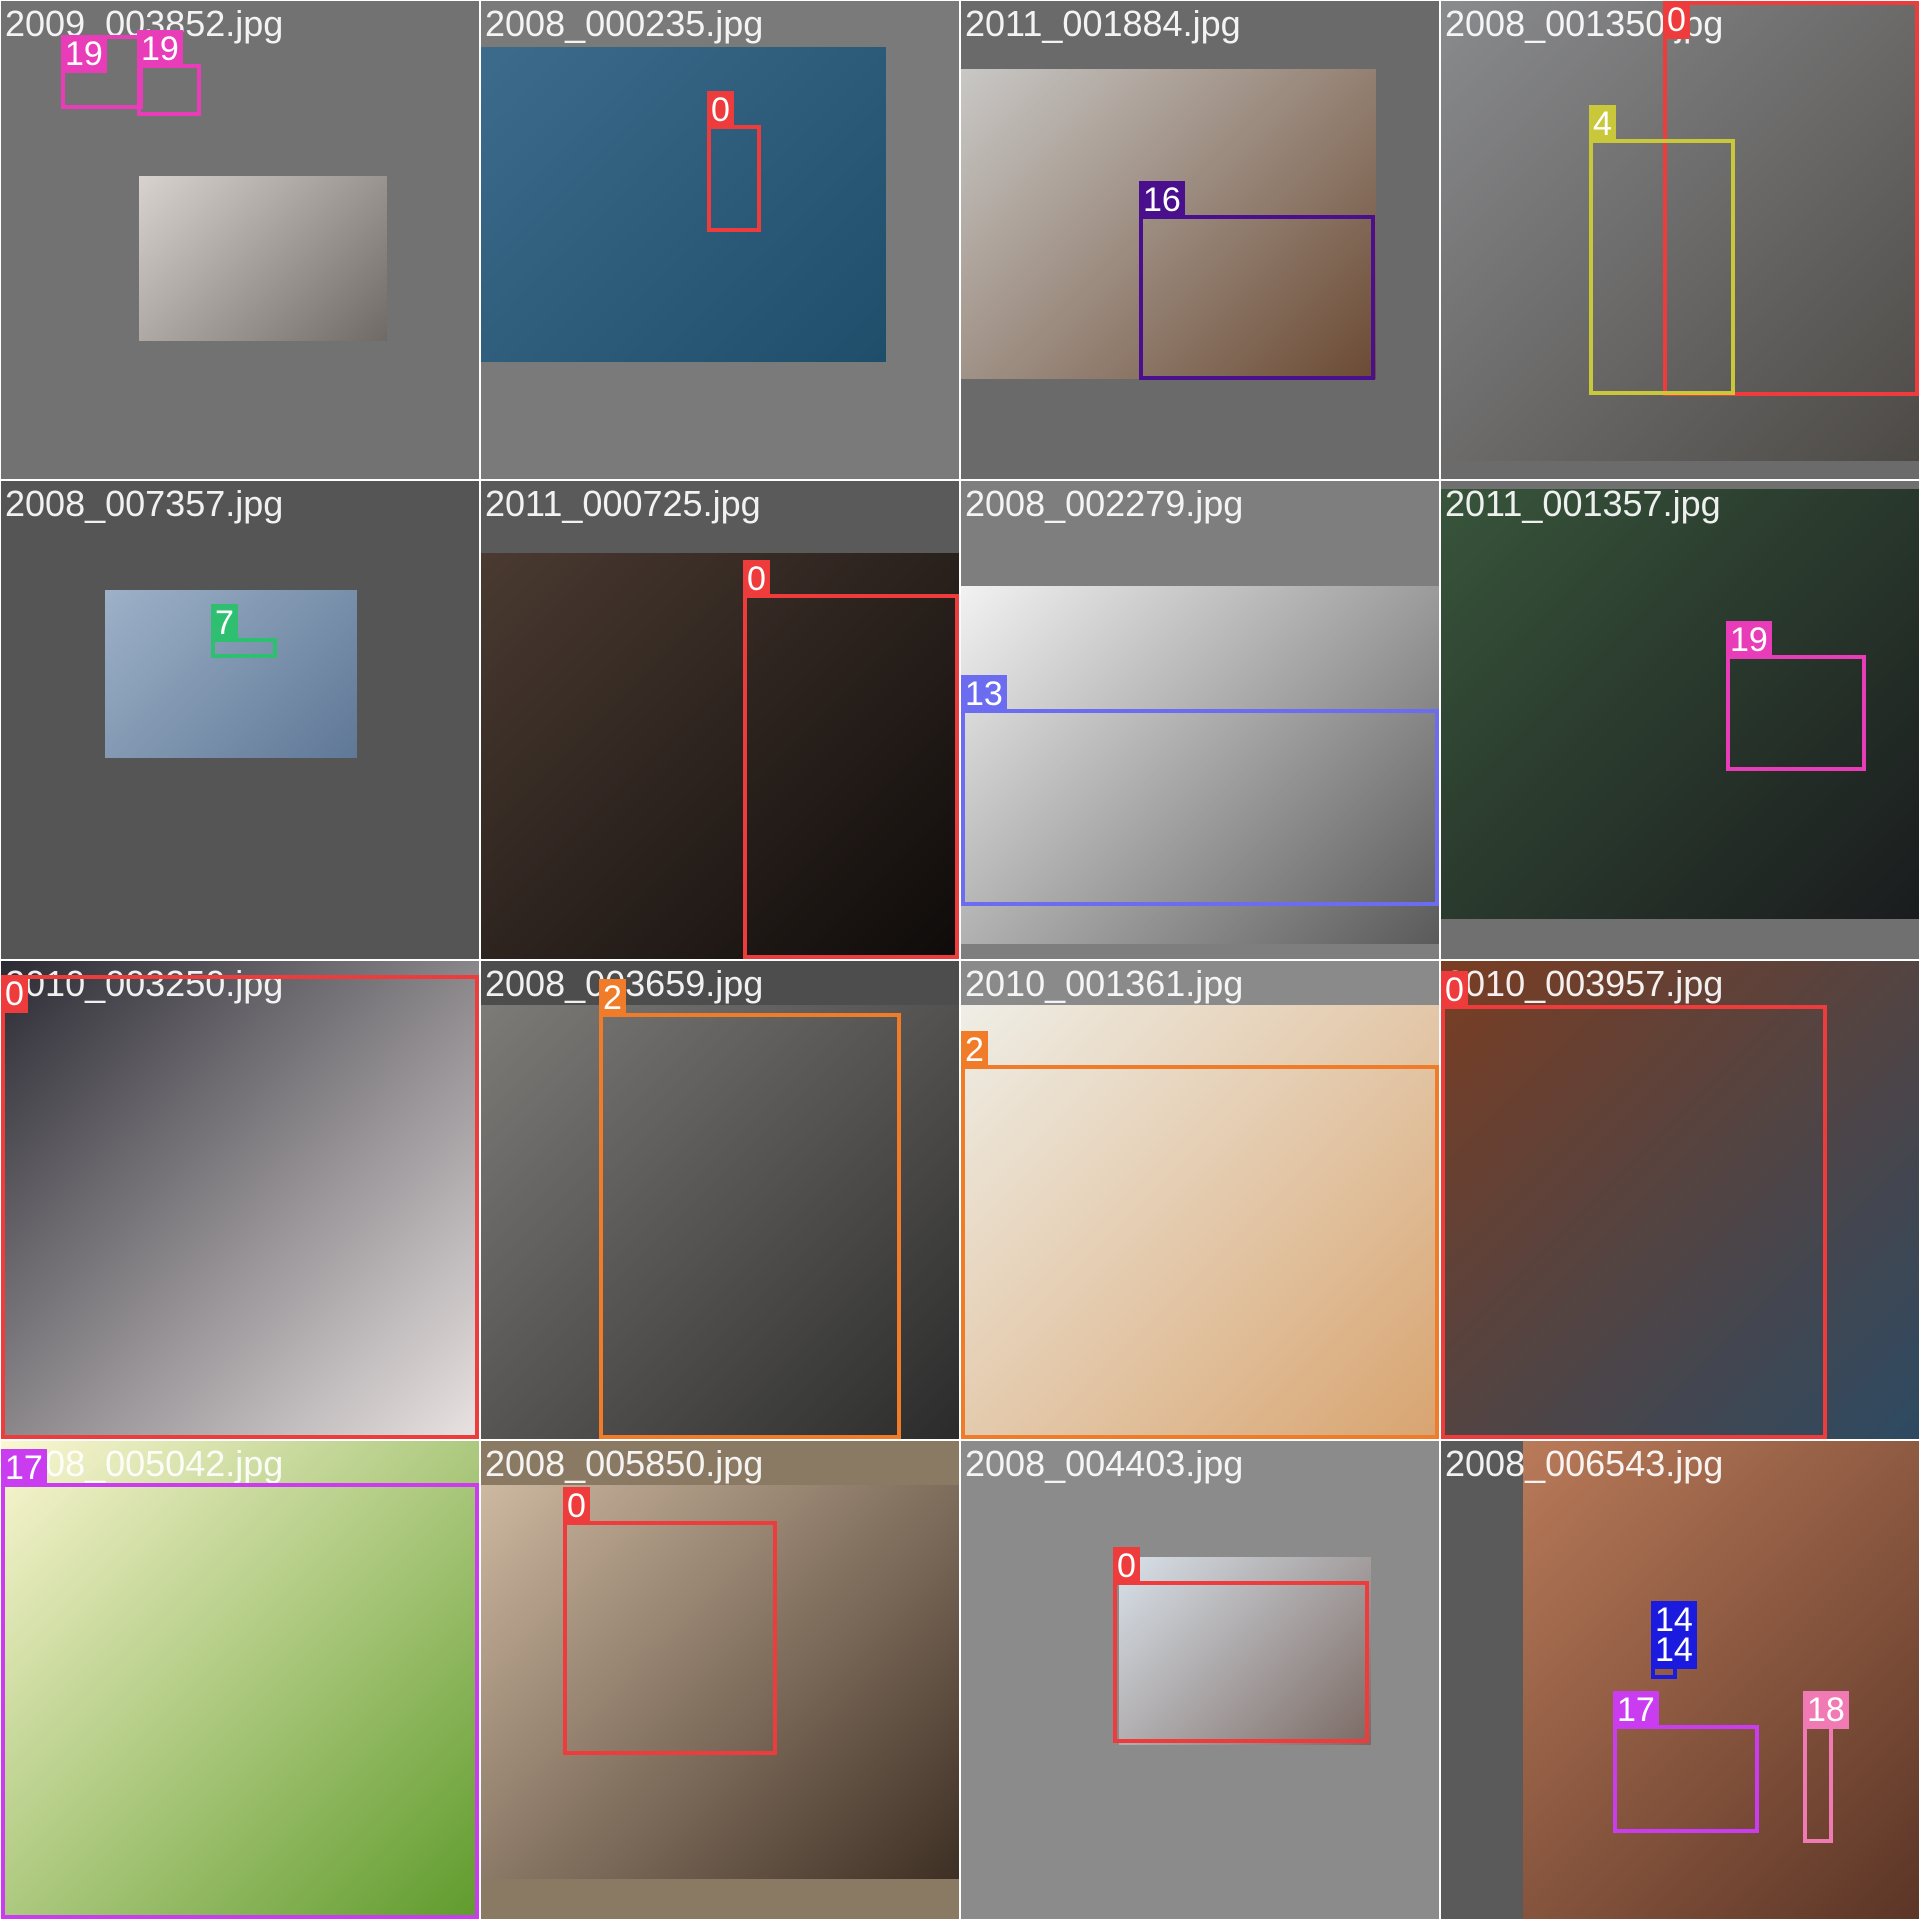 Image resolution: width=1920 pixels, height=1920 pixels. Describe the element at coordinates (1662, 250) in the screenshot. I see `bounding-box: 4` at that location.